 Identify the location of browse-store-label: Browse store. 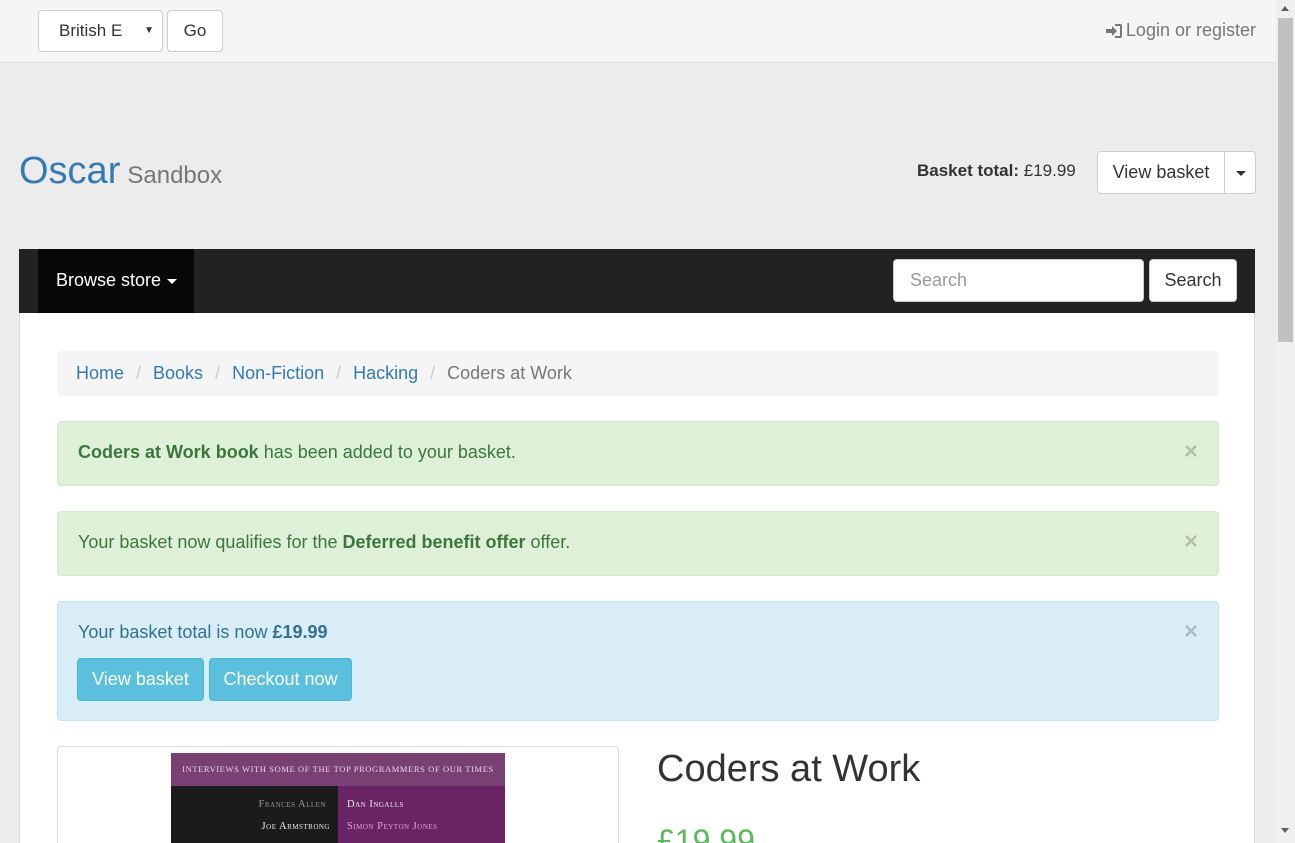
(109, 280).